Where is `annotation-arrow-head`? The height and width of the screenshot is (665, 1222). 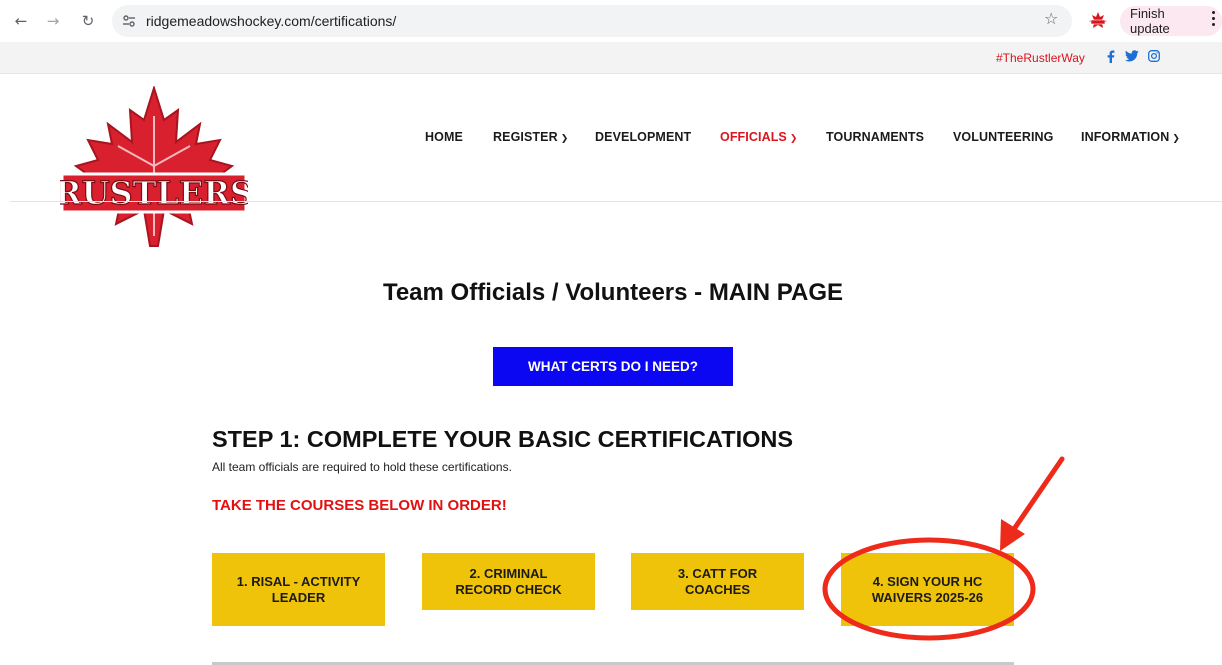
annotation-arrow-head is located at coordinates (1012, 535).